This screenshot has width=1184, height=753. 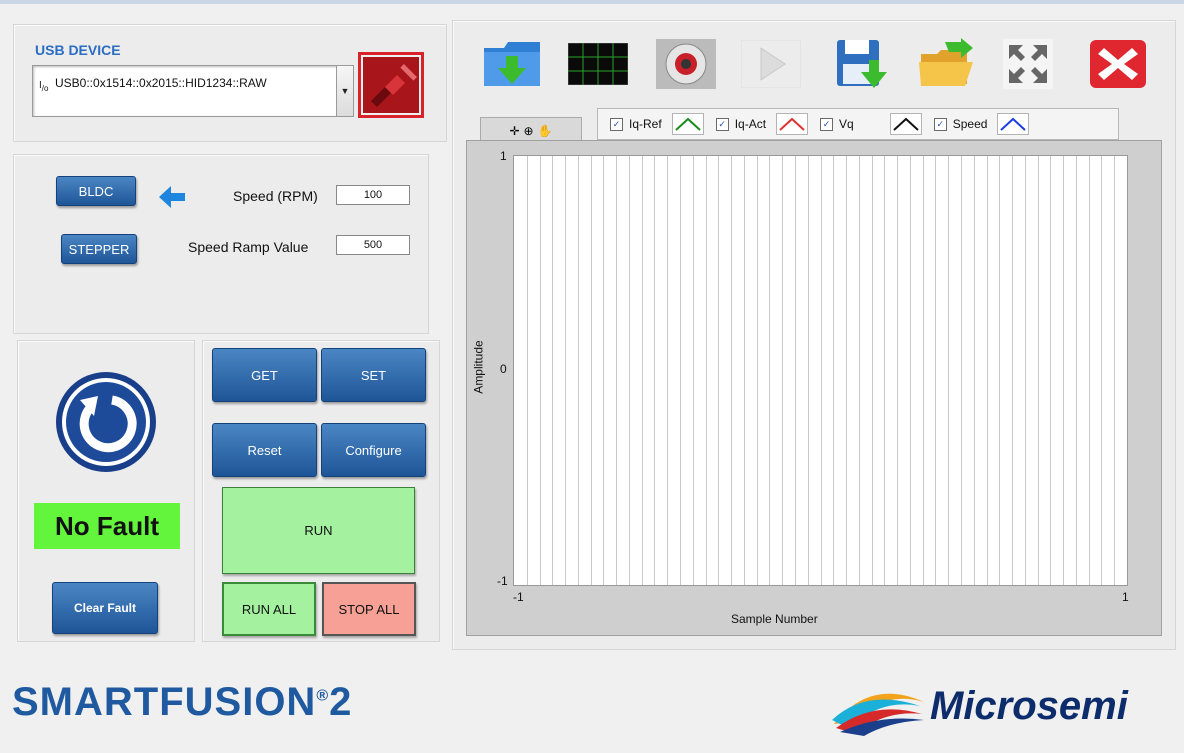 I want to click on x-tick-right: 1, so click(x=1125, y=597).